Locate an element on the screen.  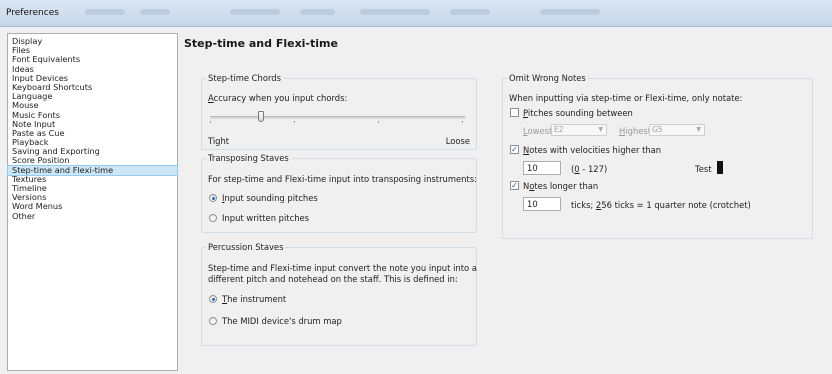
accuracy-slider-track is located at coordinates (337, 117).